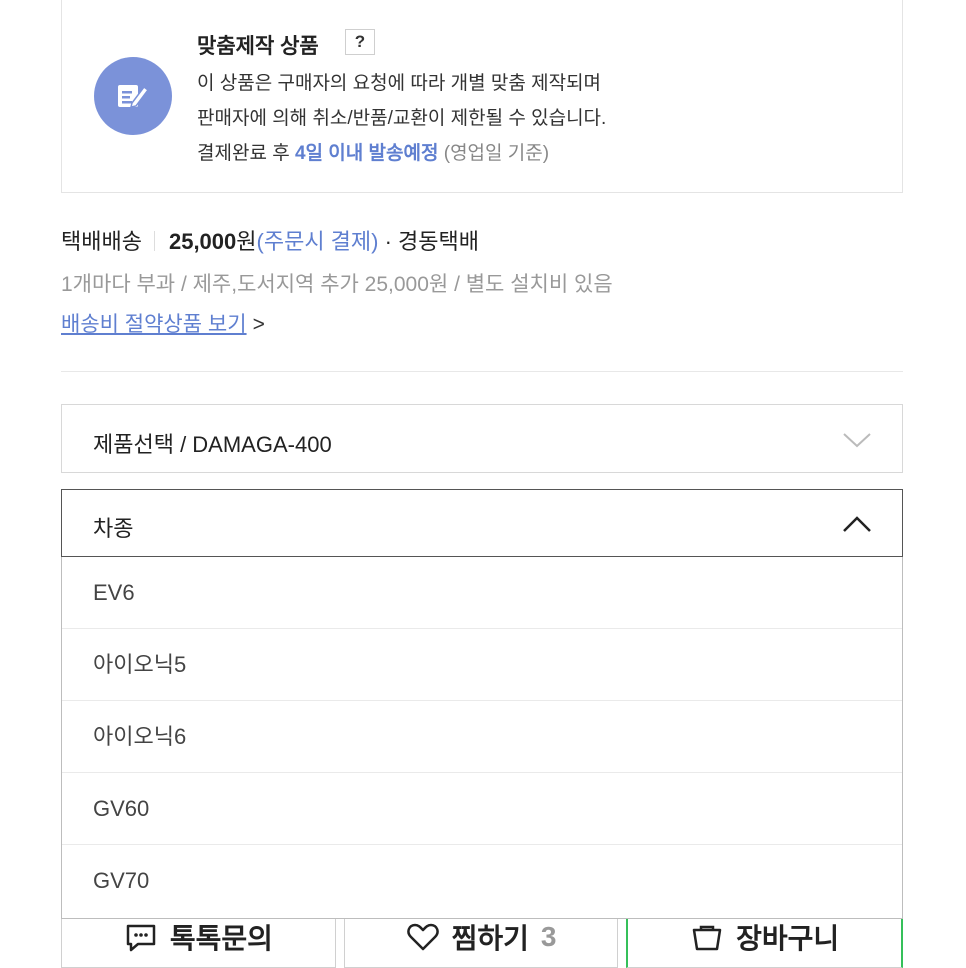 The height and width of the screenshot is (968, 966). I want to click on shipping-method: 택배배송, so click(101, 241).